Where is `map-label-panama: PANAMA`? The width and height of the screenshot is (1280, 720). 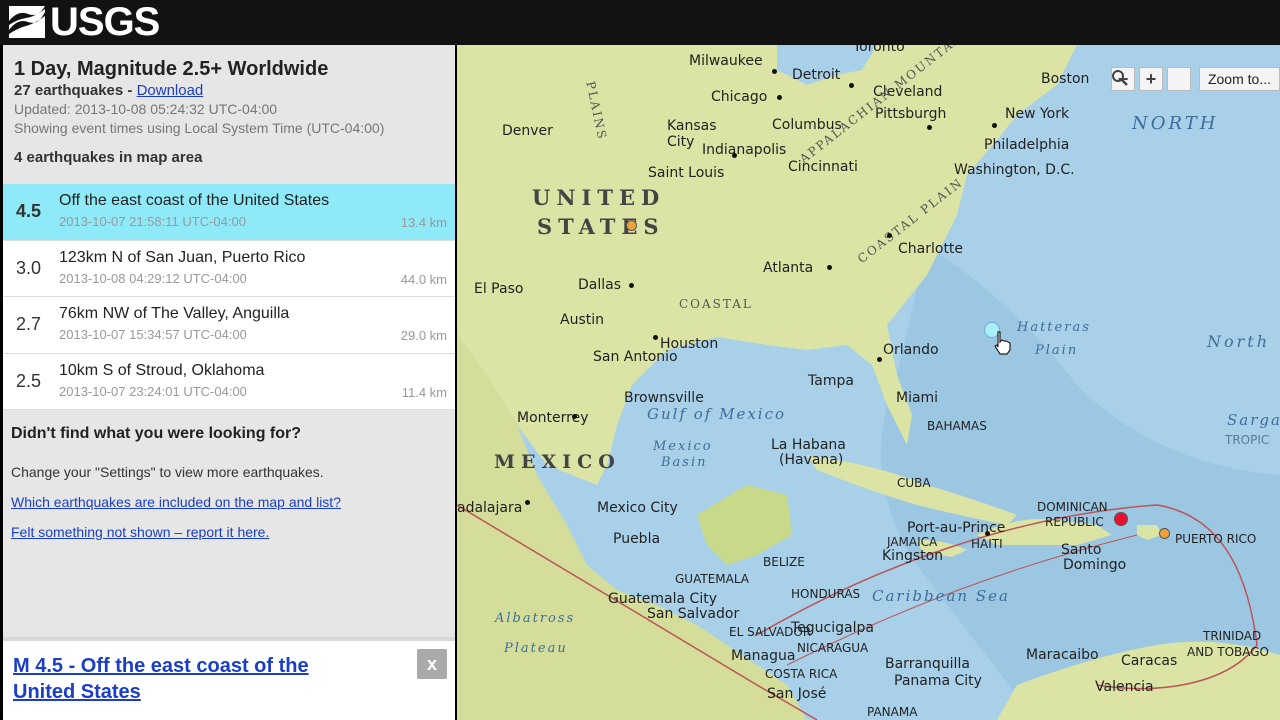 map-label-panama: PANAMA is located at coordinates (892, 712).